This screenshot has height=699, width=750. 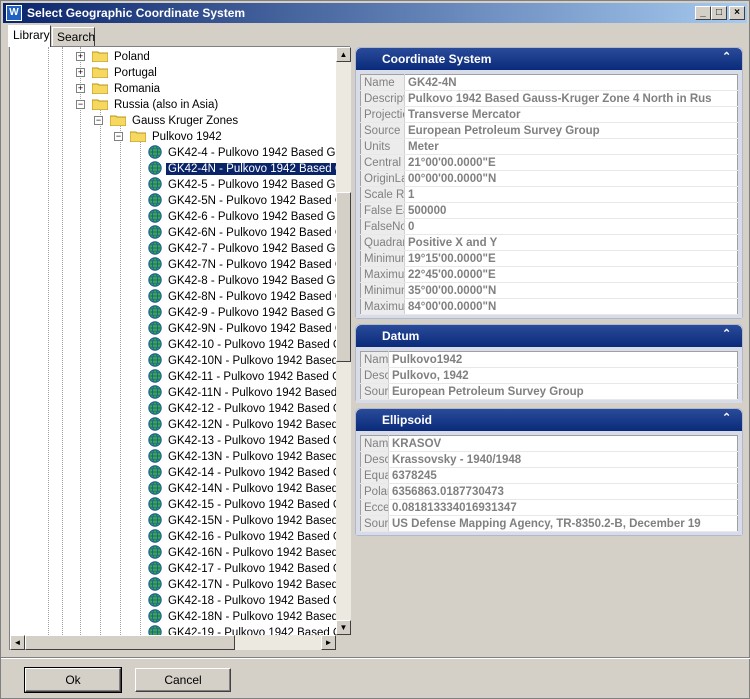 What do you see at coordinates (549, 443) in the screenshot?
I see `property-row: Nam KRASOV` at bounding box center [549, 443].